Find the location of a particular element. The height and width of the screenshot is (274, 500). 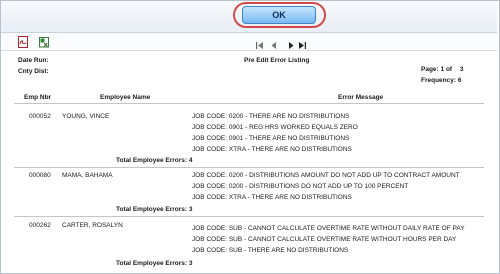

pdf-icon is located at coordinates (23, 41).